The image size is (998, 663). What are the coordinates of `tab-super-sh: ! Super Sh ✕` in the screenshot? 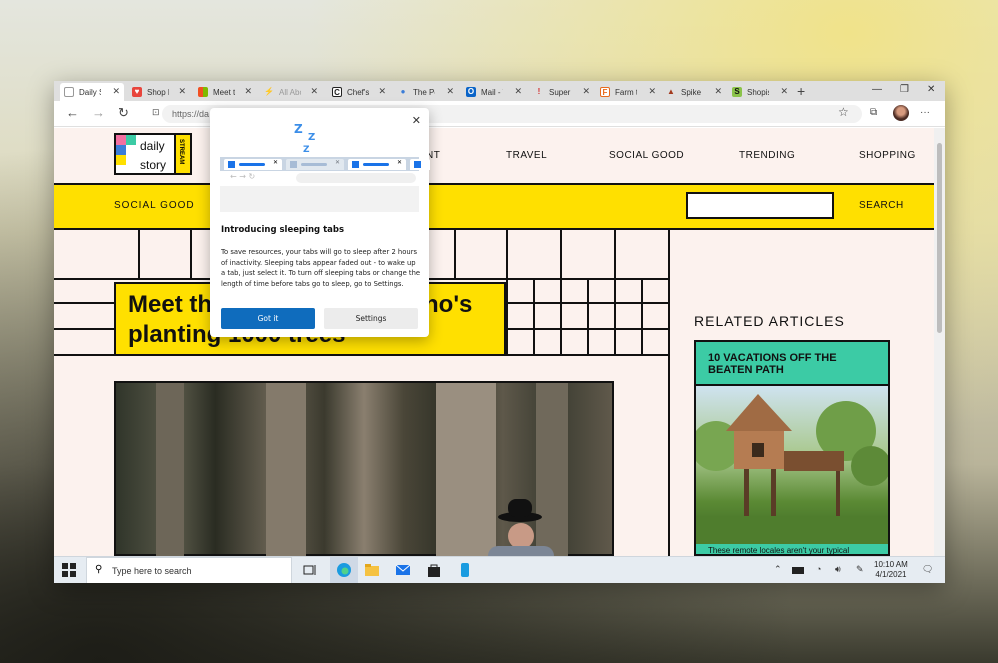 It's located at (562, 92).